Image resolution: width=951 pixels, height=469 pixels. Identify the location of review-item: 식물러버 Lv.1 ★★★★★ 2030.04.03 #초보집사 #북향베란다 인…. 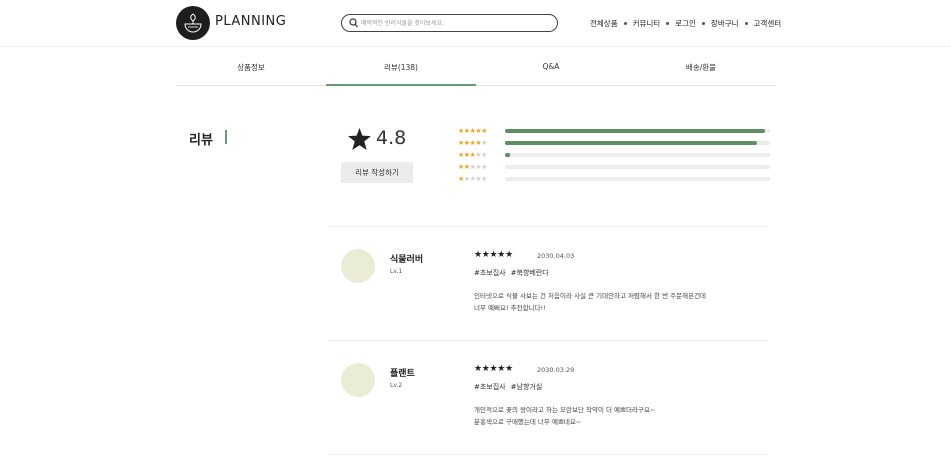
(548, 284).